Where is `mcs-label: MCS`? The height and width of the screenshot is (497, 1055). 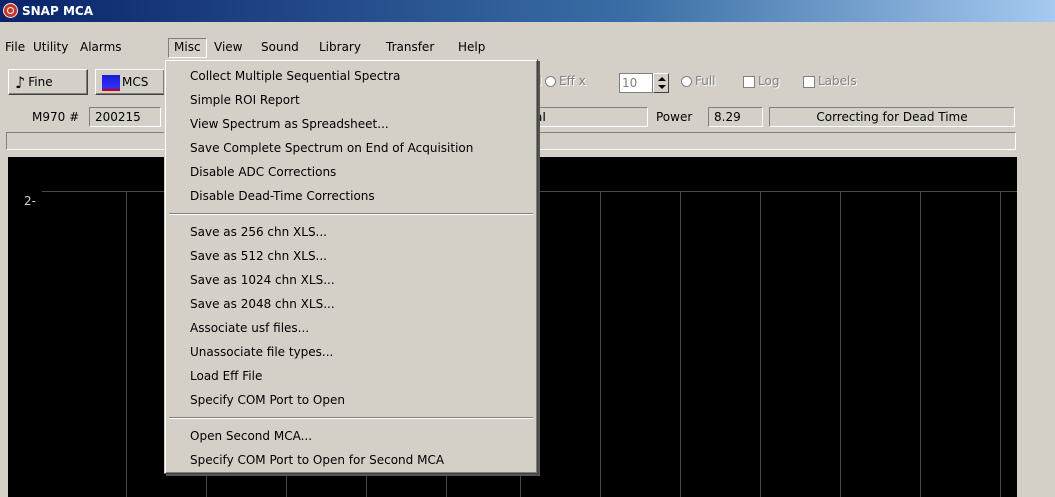
mcs-label: MCS is located at coordinates (135, 82).